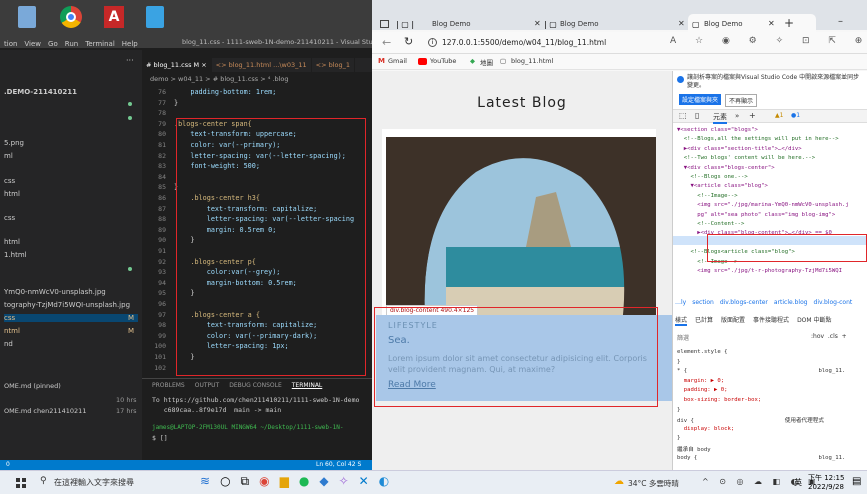 This screenshot has width=867, height=494. What do you see at coordinates (772, 158) in the screenshot?
I see `dom-node: <!--Two blogs' content will be here.-->` at bounding box center [772, 158].